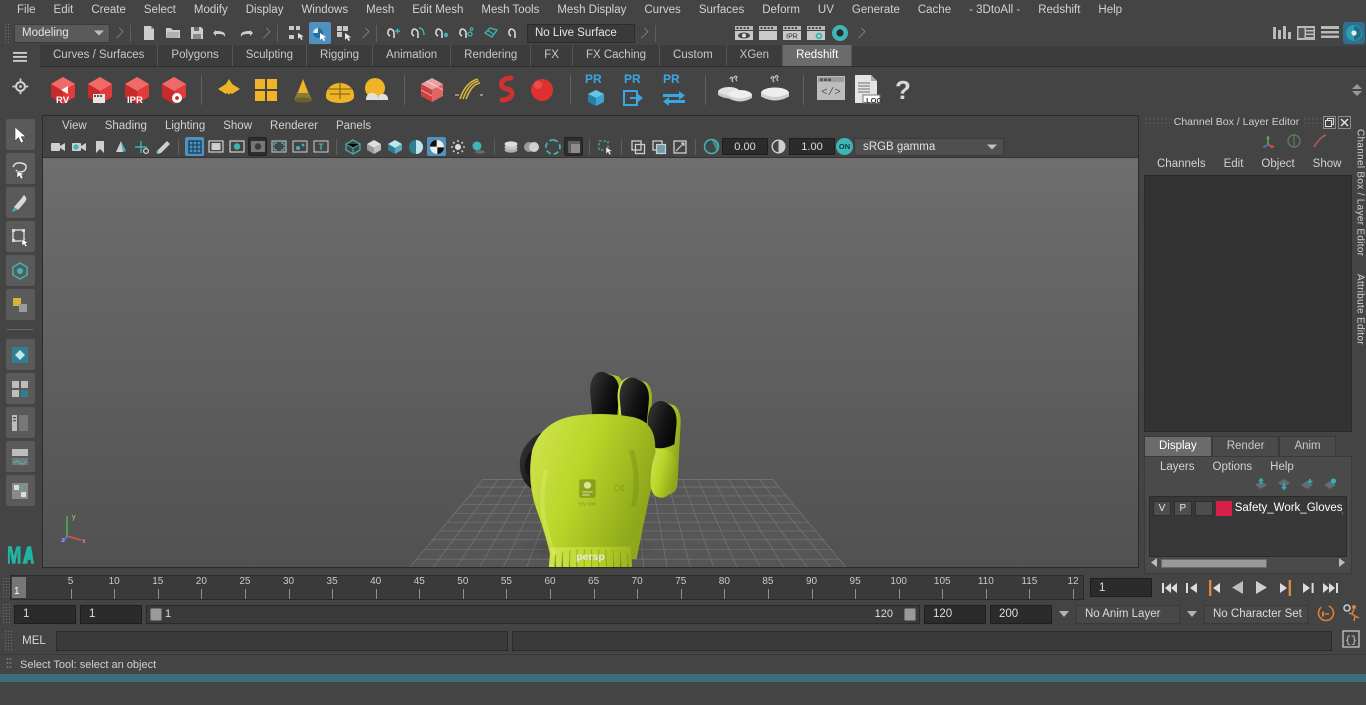 The height and width of the screenshot is (705, 1366). I want to click on menu-surfaces: Surfaces, so click(721, 10).